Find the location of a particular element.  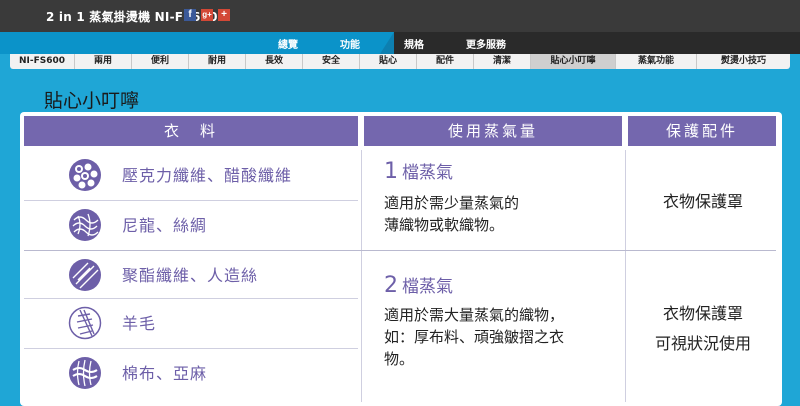

fabric-row: 棉布、亞麻 is located at coordinates (191, 374).